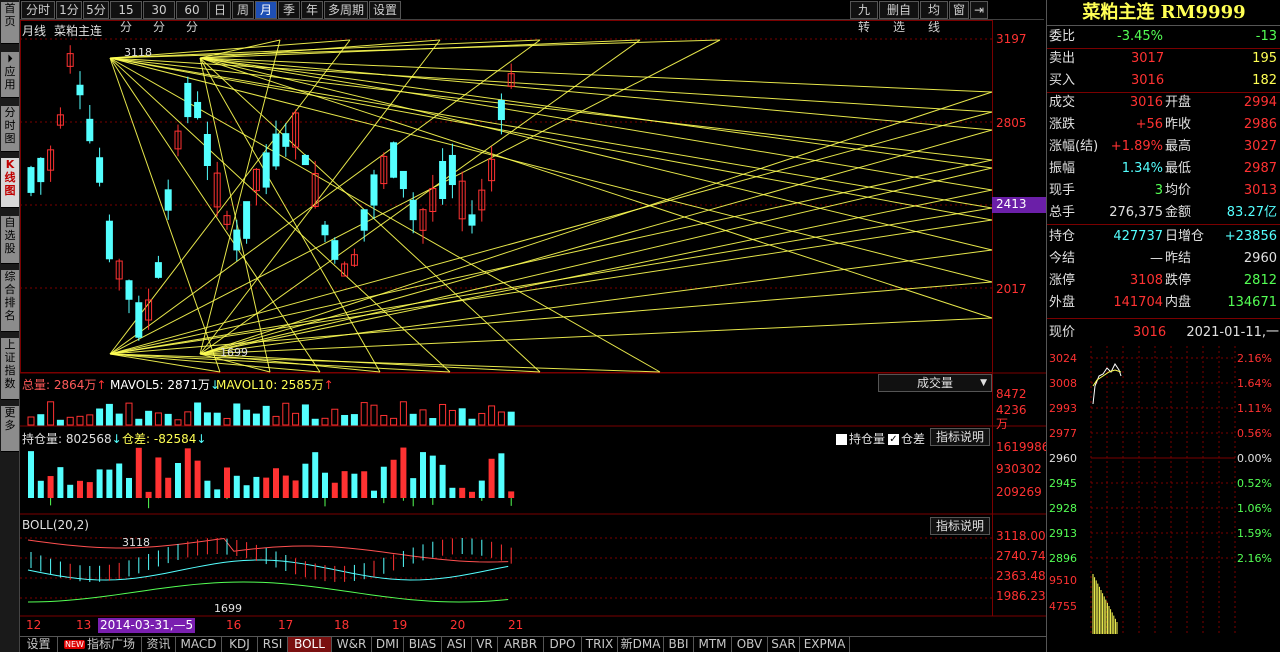 This screenshot has width=1280, height=652. Describe the element at coordinates (289, 10) in the screenshot. I see `period-button: 季` at that location.